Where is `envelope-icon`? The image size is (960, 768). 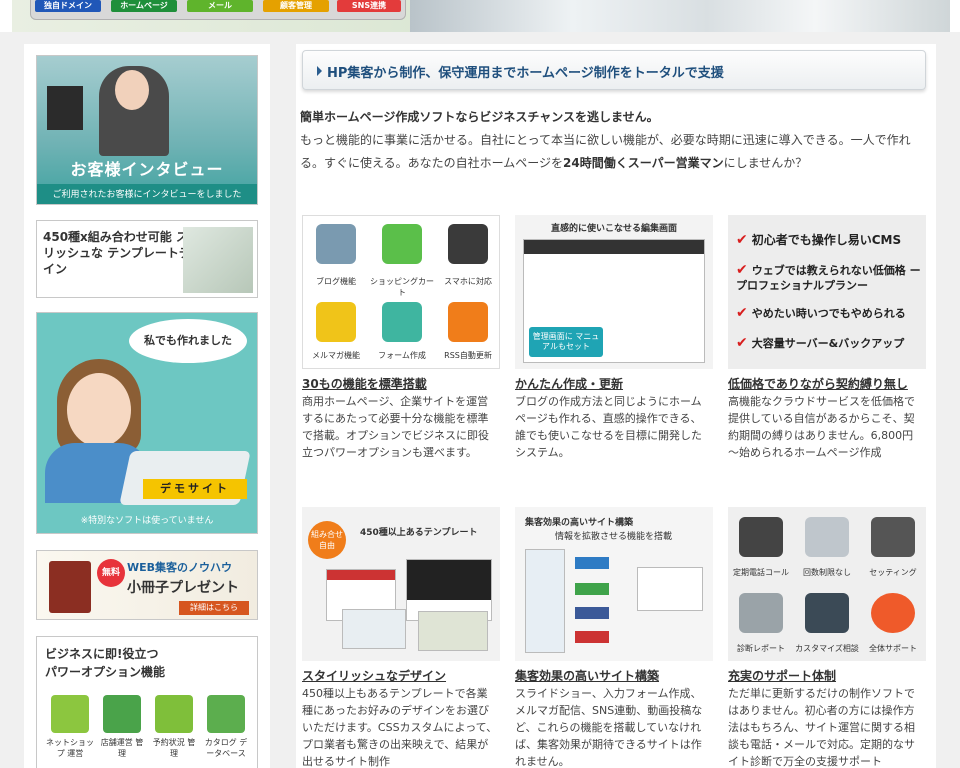 envelope-icon is located at coordinates (827, 537).